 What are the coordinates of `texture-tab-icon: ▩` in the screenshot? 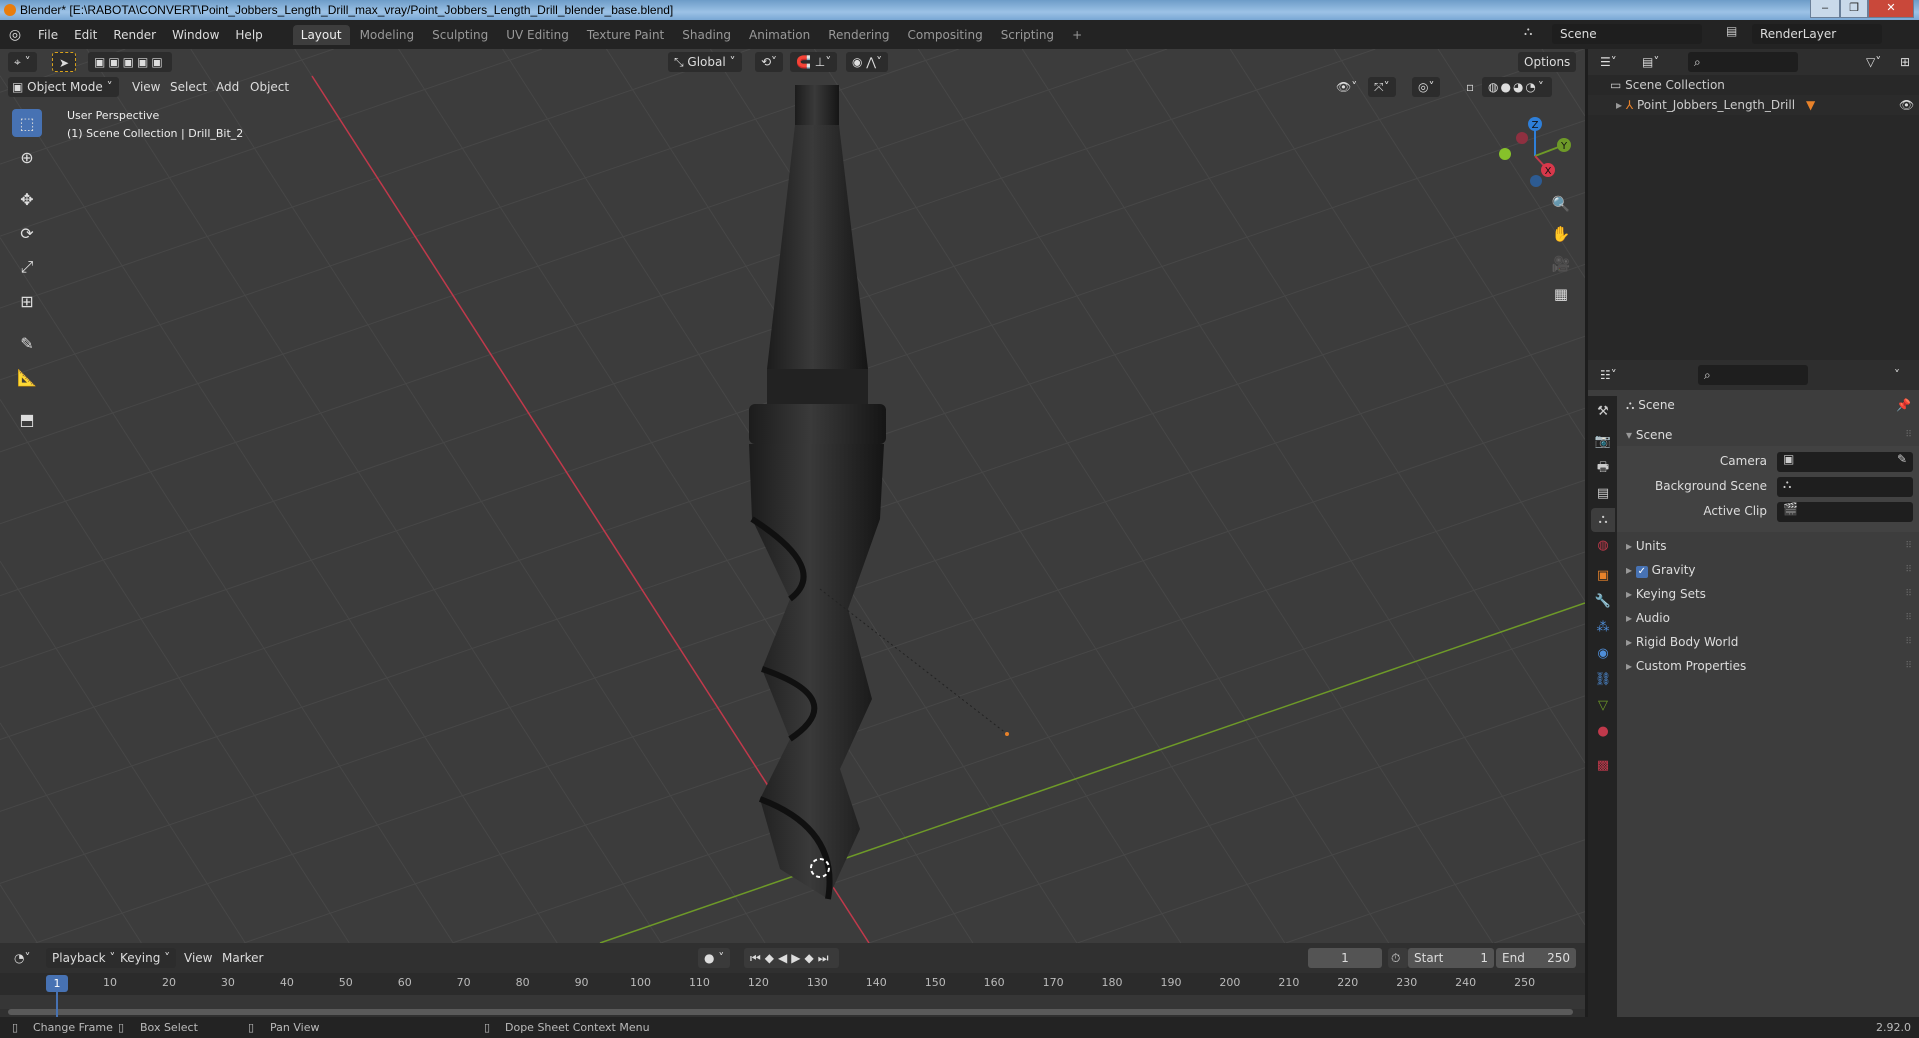 It's located at (1603, 766).